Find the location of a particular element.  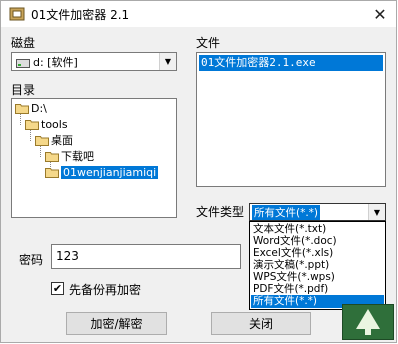

tree-node-label: 01wenjianjiamiqi is located at coordinates (110, 172).